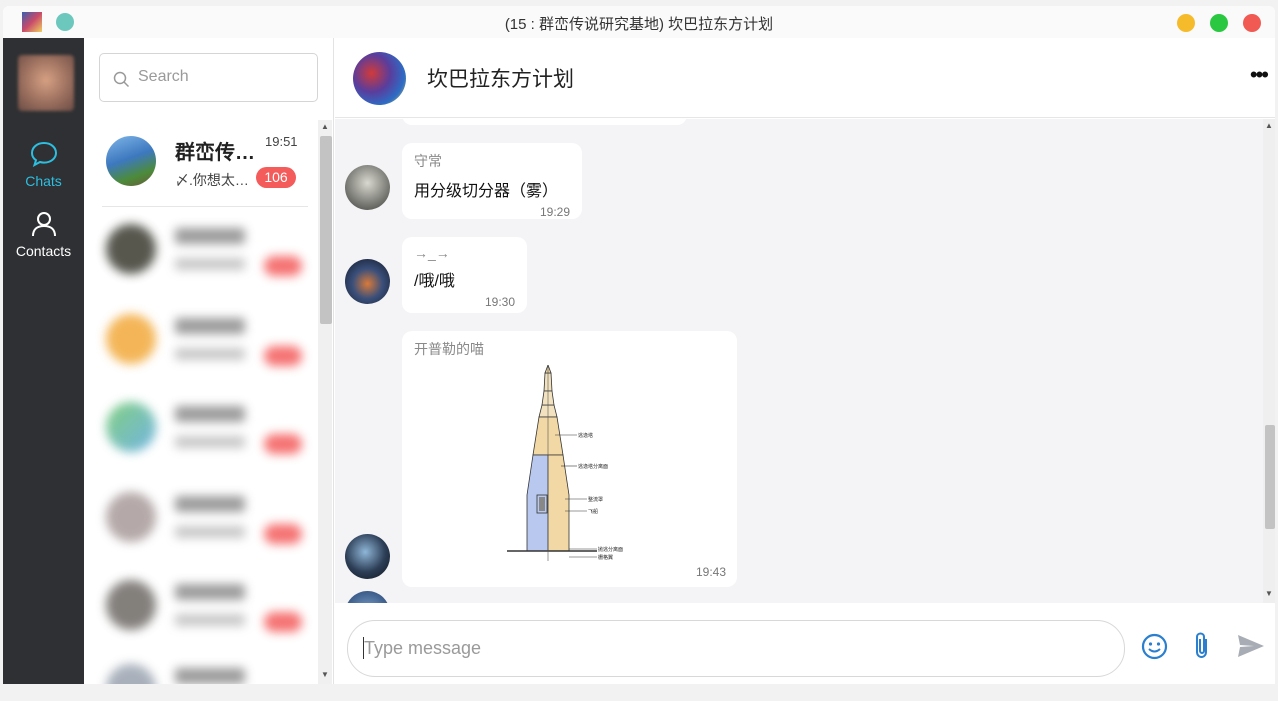 This screenshot has width=1278, height=701. I want to click on attachment-icon, so click(1202, 646).